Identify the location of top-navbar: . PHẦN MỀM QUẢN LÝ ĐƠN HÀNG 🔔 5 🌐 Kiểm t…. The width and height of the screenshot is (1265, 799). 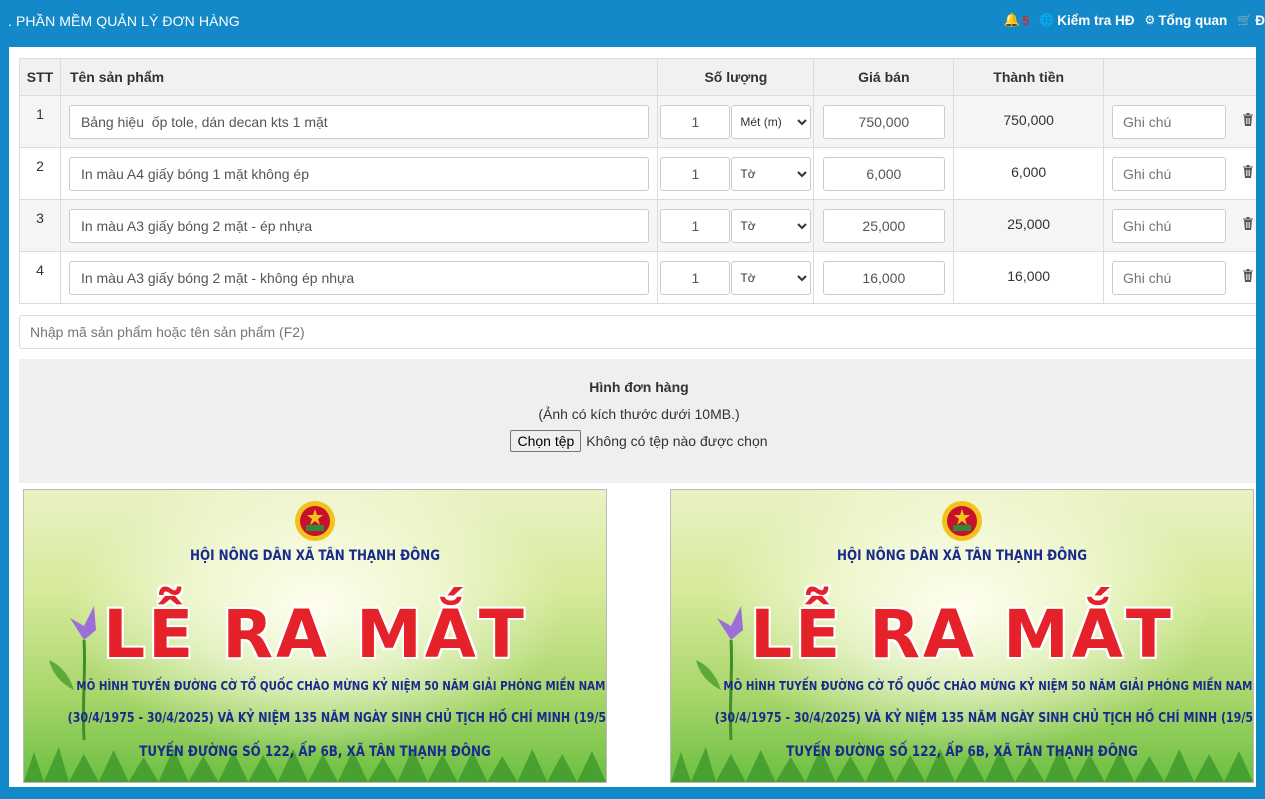
(632, 23).